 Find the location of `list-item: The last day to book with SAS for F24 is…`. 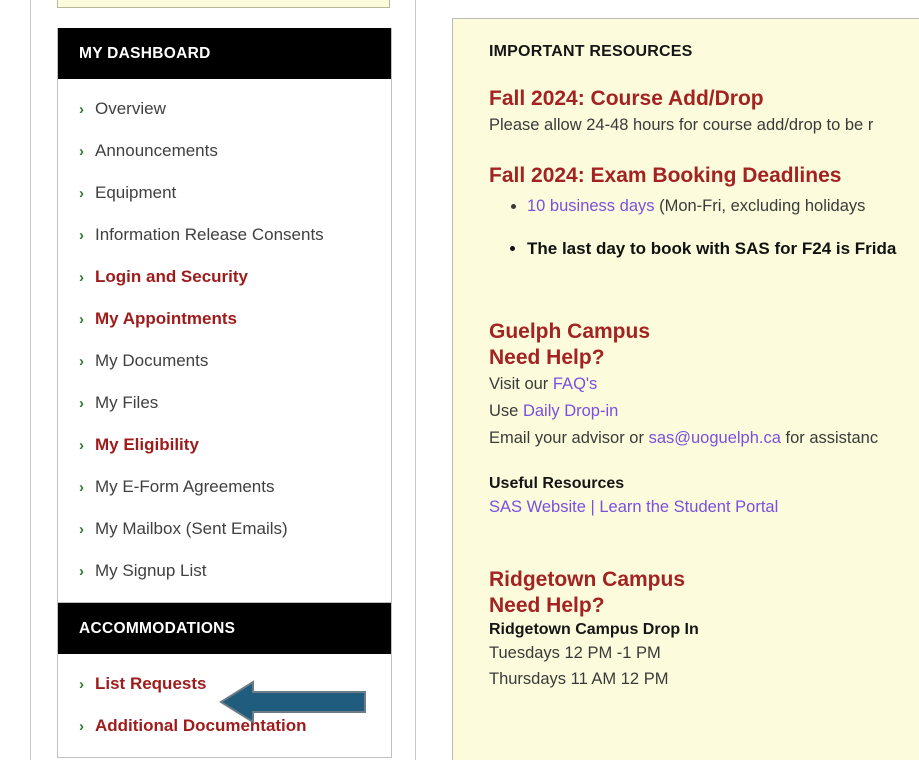

list-item: The last day to book with SAS for F24 is… is located at coordinates (723, 249).